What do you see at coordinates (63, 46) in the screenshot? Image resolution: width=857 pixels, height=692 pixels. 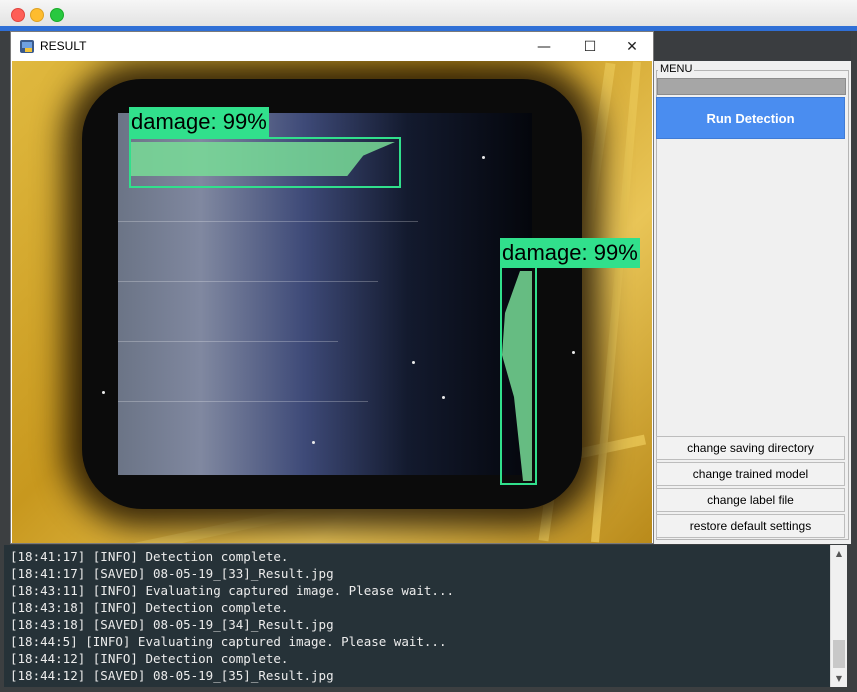 I see `result-window-title: RESULT` at bounding box center [63, 46].